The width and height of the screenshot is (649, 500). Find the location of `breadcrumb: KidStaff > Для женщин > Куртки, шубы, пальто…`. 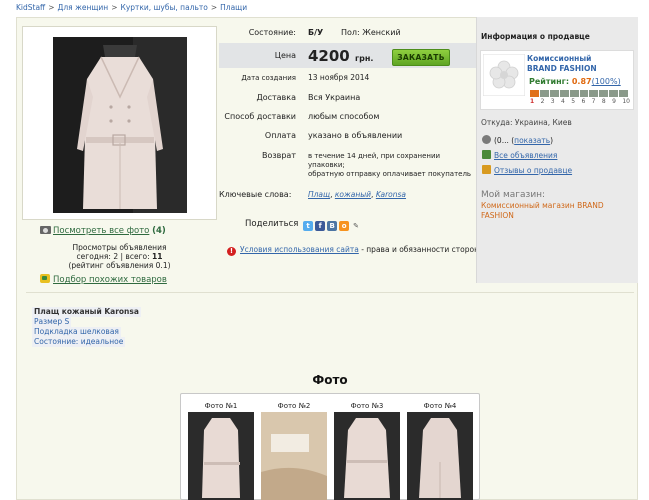

breadcrumb: KidStaff > Для женщин > Куртки, шубы, пальто… is located at coordinates (132, 7).